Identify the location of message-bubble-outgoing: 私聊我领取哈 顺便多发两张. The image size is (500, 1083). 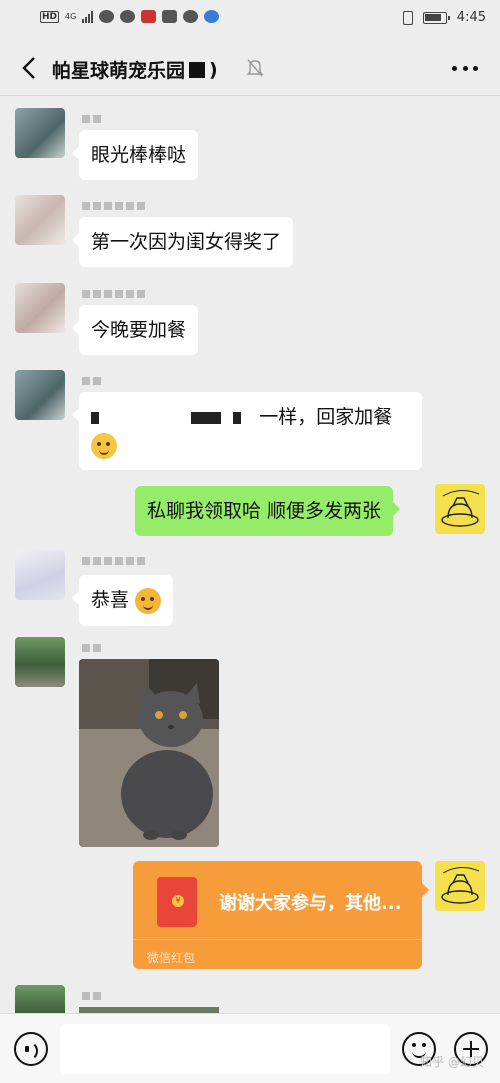
(268, 511).